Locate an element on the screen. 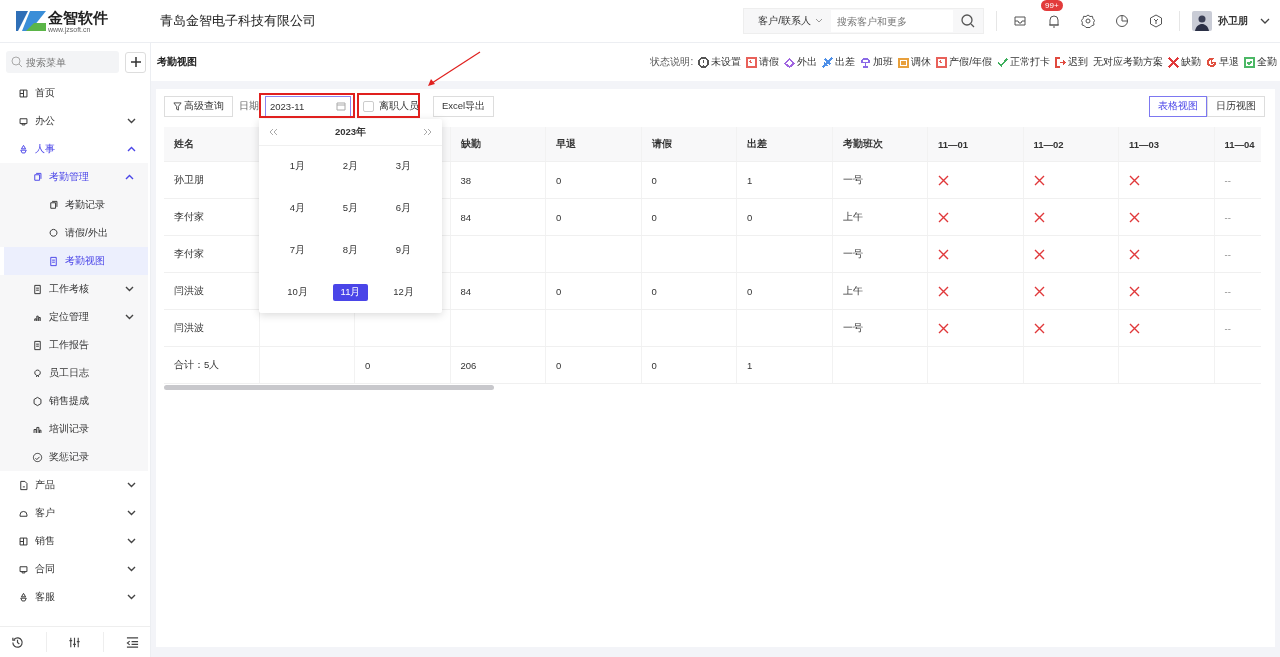 This screenshot has width=1280, height=657. menu-item: 员工日志 is located at coordinates (74, 373).